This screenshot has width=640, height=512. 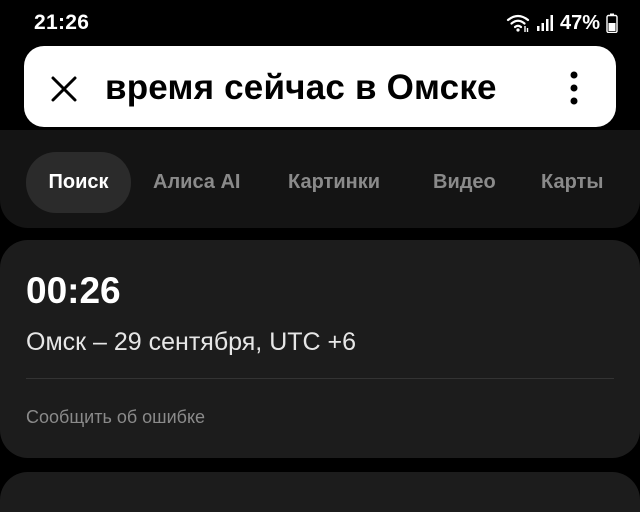 What do you see at coordinates (191, 342) in the screenshot?
I see `time-description: Омск – 29 сентября, UTC +6` at bounding box center [191, 342].